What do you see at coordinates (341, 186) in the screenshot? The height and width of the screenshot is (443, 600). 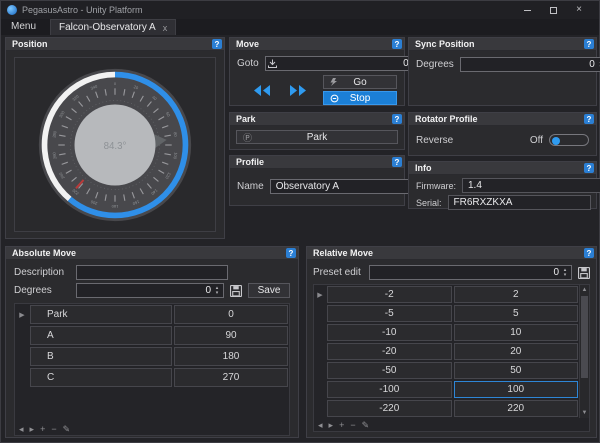 I see `profile-name-input` at bounding box center [341, 186].